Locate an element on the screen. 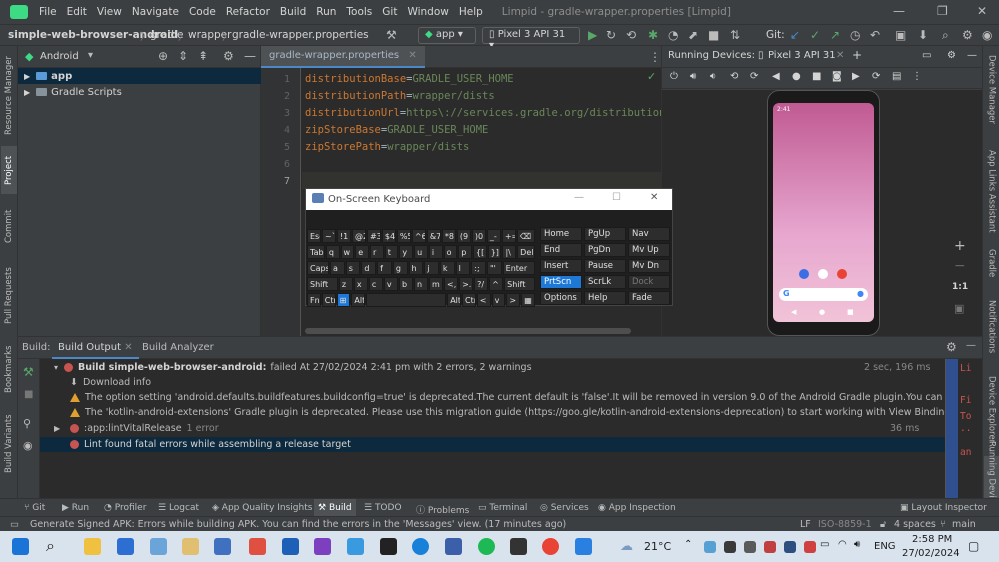  spotify-icon is located at coordinates (486, 546).